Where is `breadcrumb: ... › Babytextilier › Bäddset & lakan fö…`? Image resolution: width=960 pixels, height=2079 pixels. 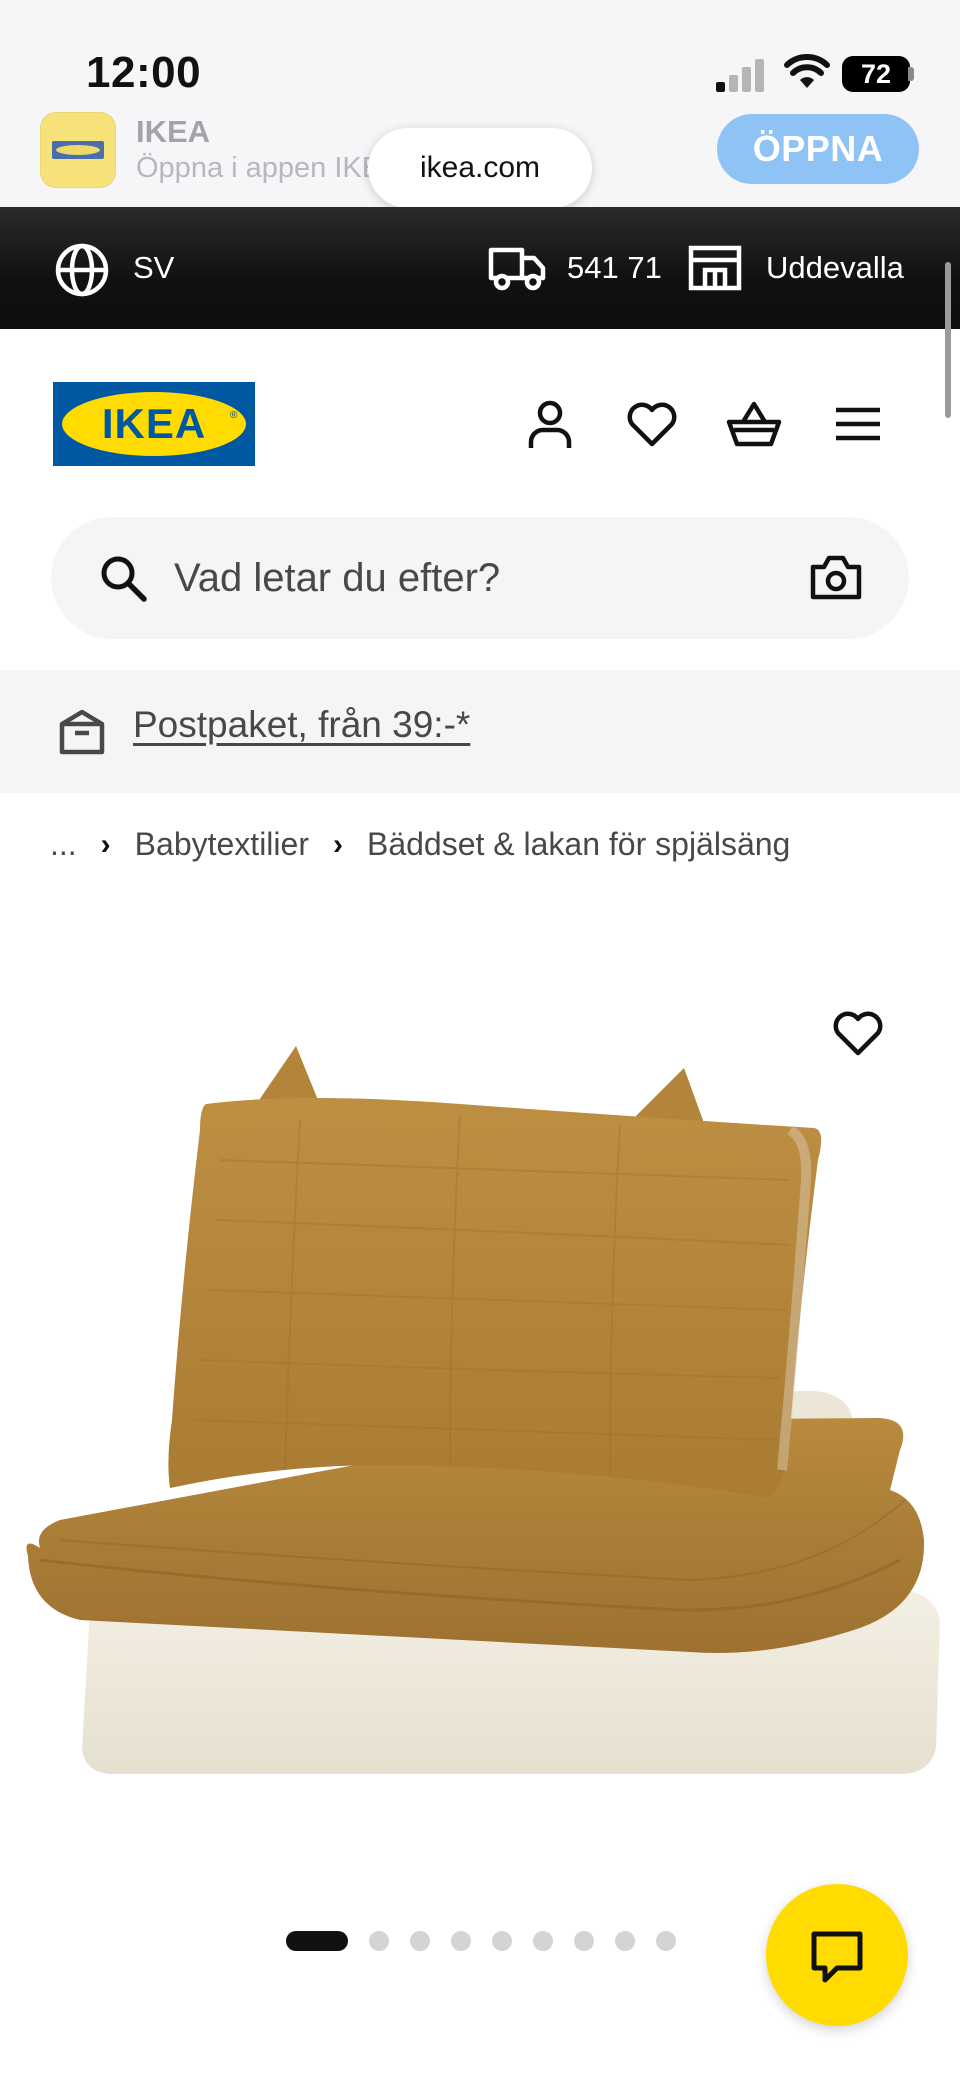
breadcrumb: ... › Babytextilier › Bäddset & lakan fö… is located at coordinates (420, 844).